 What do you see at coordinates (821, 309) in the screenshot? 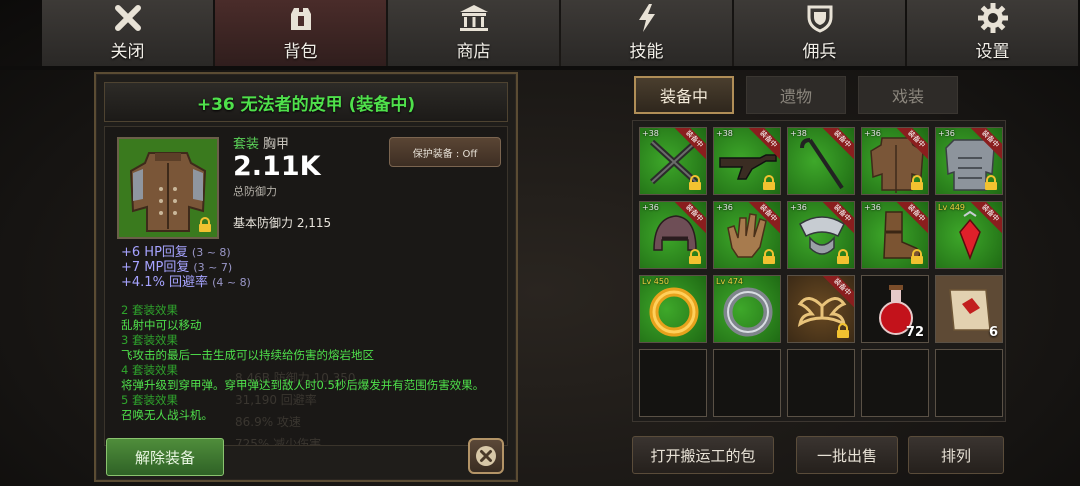
I see `inventory-slot: 装备中` at bounding box center [821, 309].